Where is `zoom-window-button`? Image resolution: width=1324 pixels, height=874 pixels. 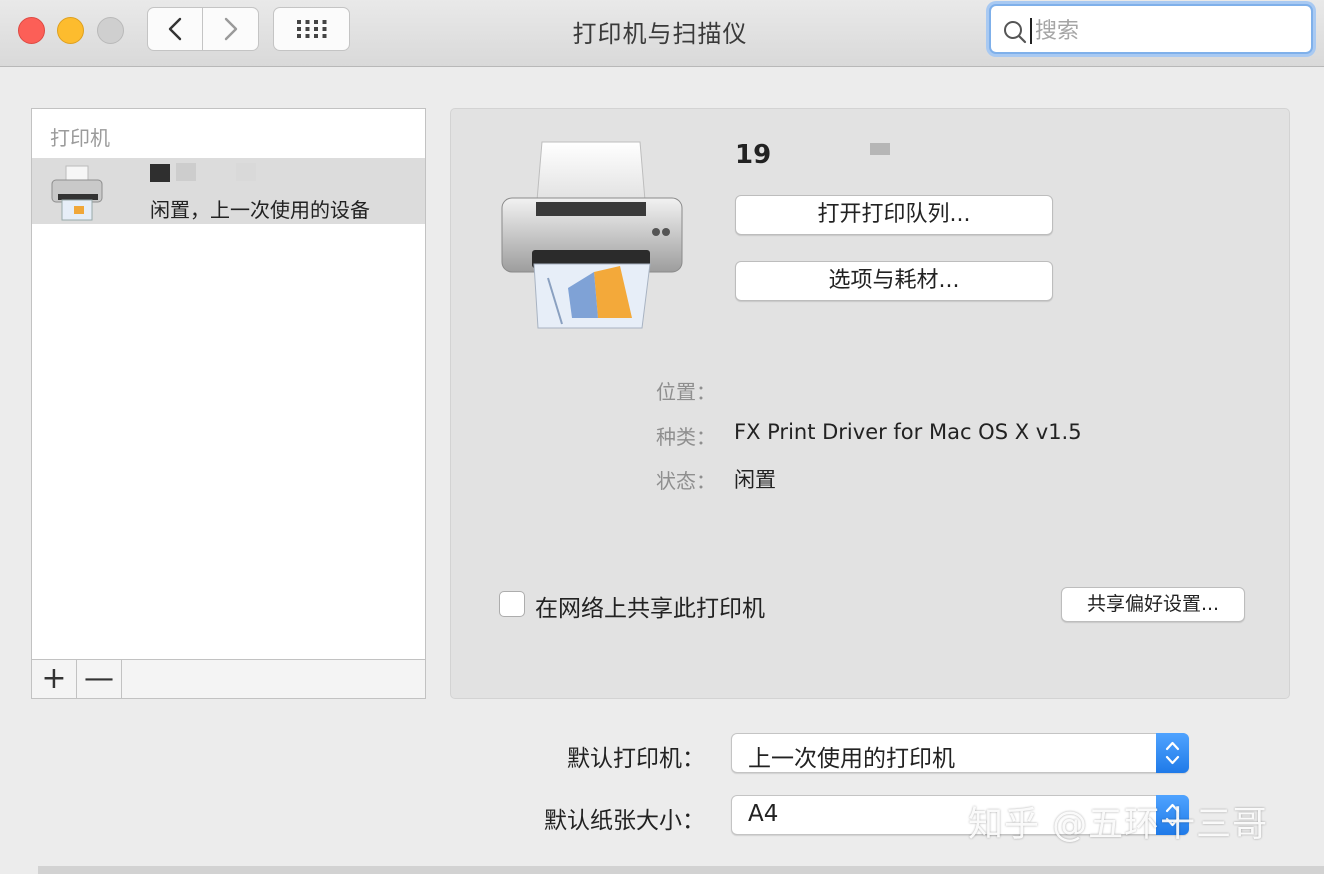 zoom-window-button is located at coordinates (110, 30).